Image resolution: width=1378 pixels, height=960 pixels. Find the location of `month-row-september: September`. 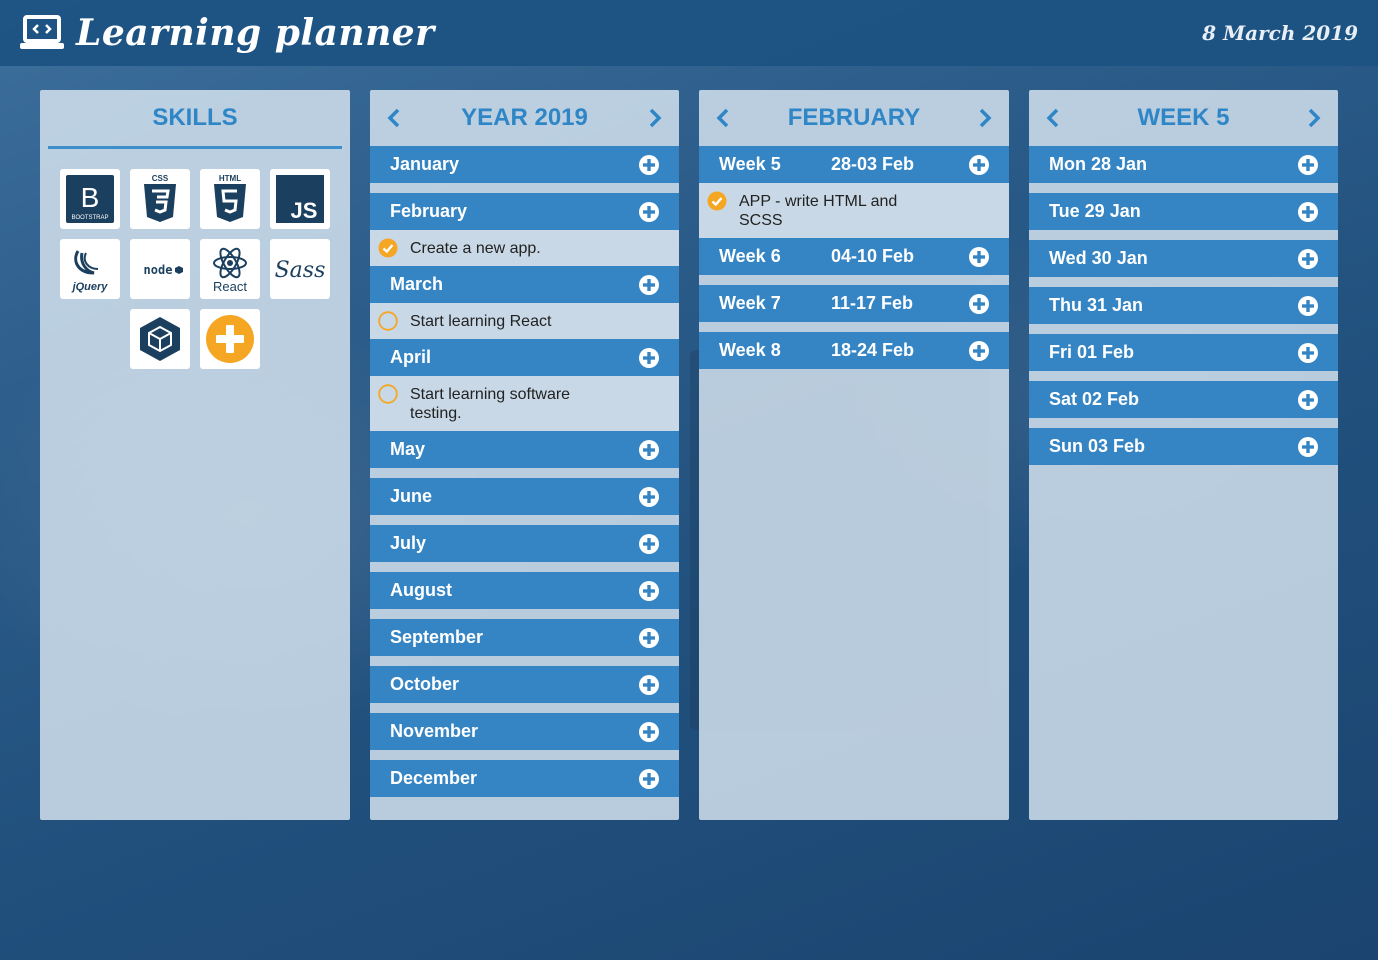

month-row-september: September is located at coordinates (524, 637).